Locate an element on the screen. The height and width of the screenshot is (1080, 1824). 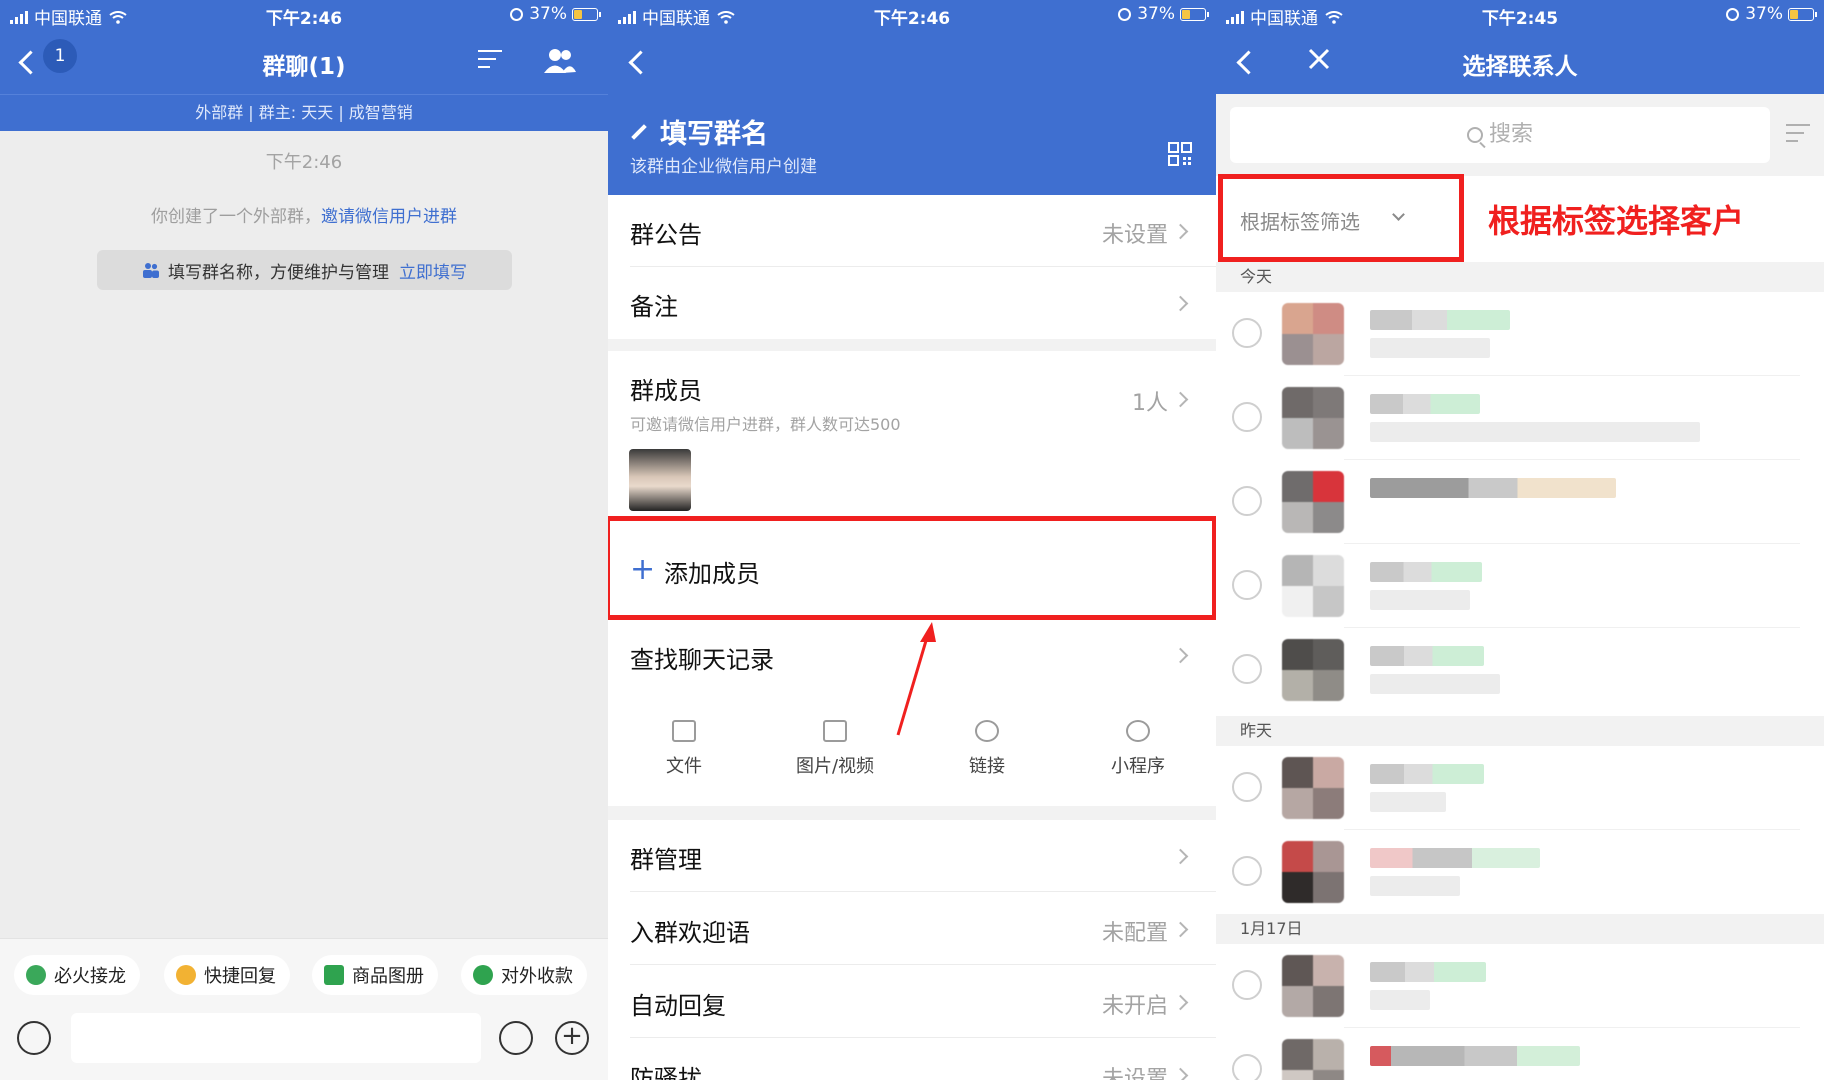
row-auto-reply: 自动回复 未开启 is located at coordinates (912, 1002).